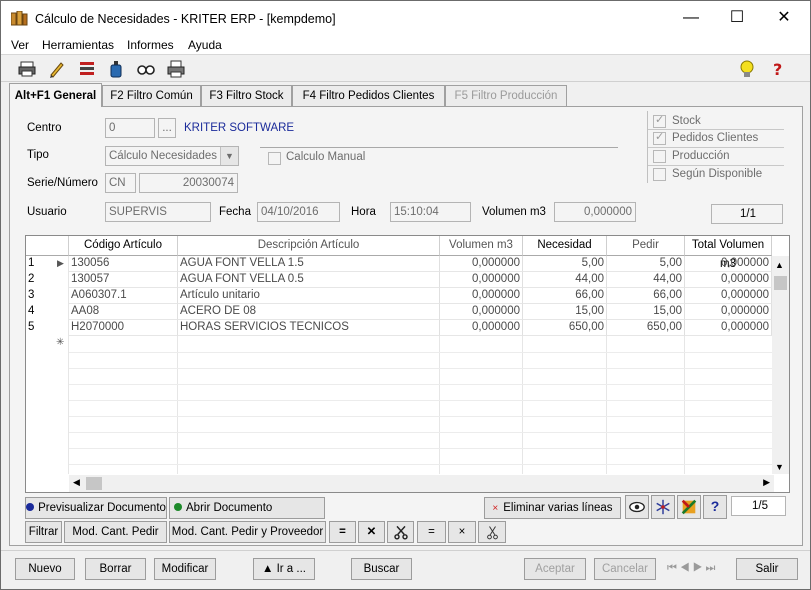 The height and width of the screenshot is (590, 811). Describe the element at coordinates (43, 532) in the screenshot. I see `filtrar-button: Filtrar` at that location.